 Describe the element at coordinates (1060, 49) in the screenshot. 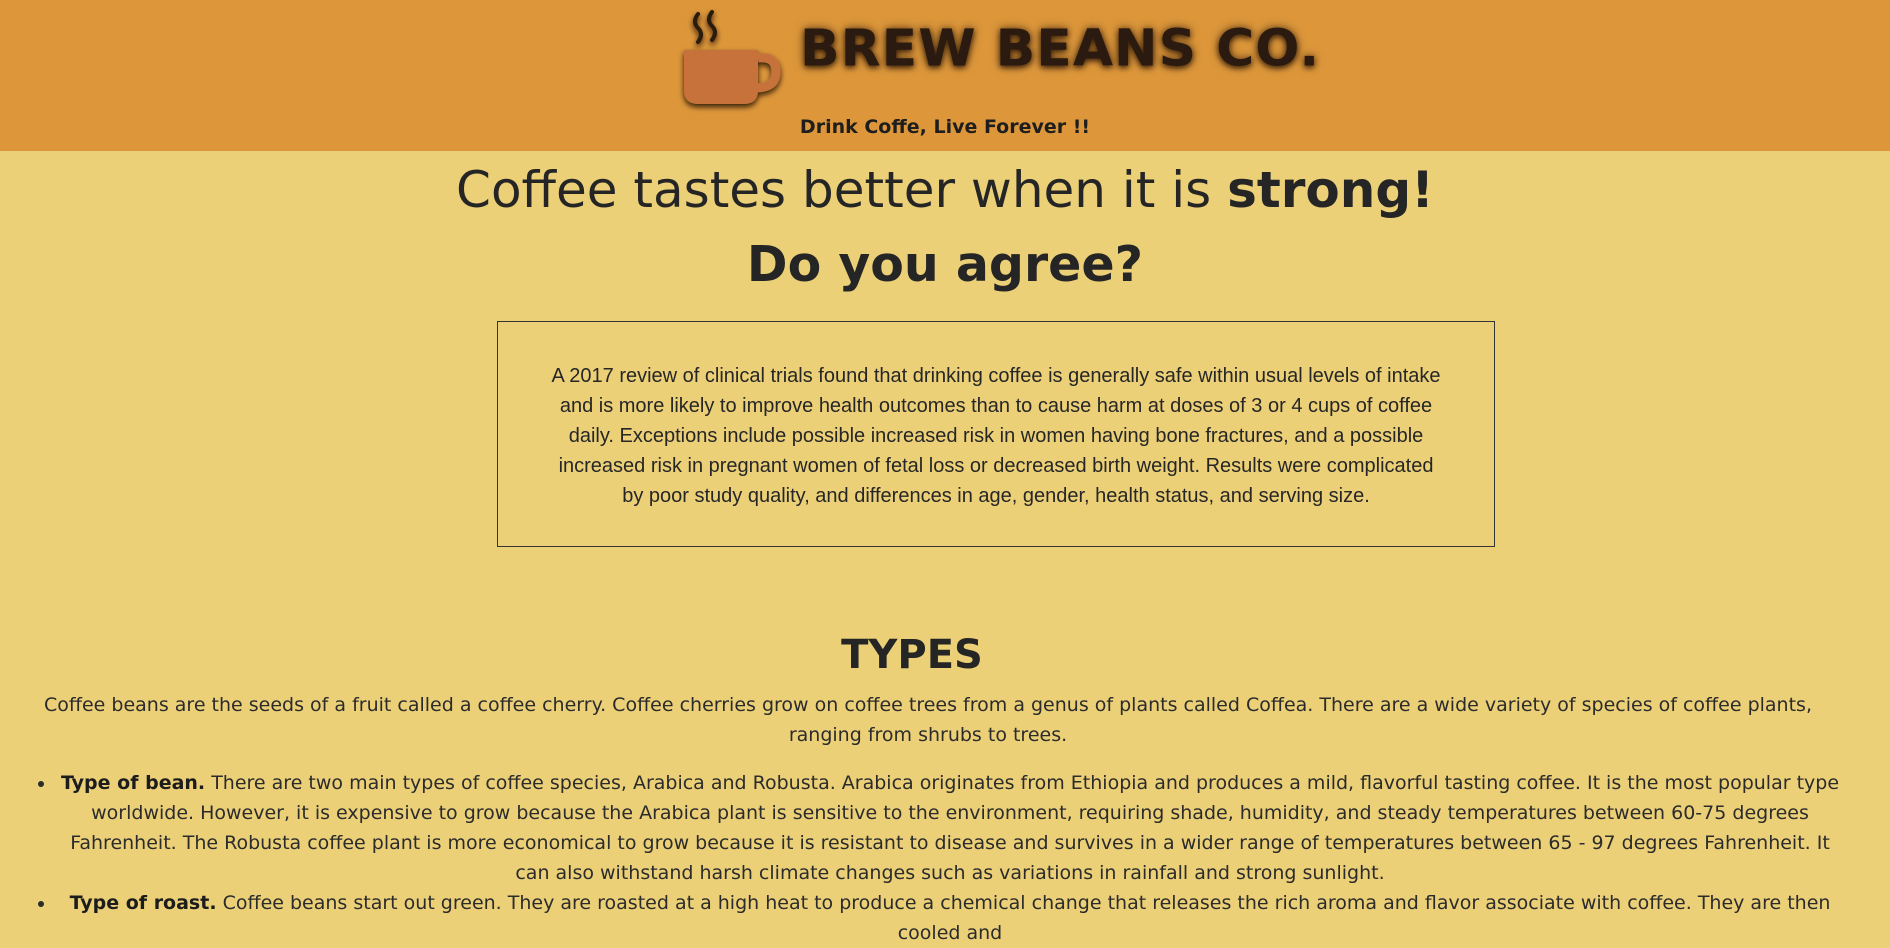

I see `brand-name: BREW BEANS CO.` at that location.